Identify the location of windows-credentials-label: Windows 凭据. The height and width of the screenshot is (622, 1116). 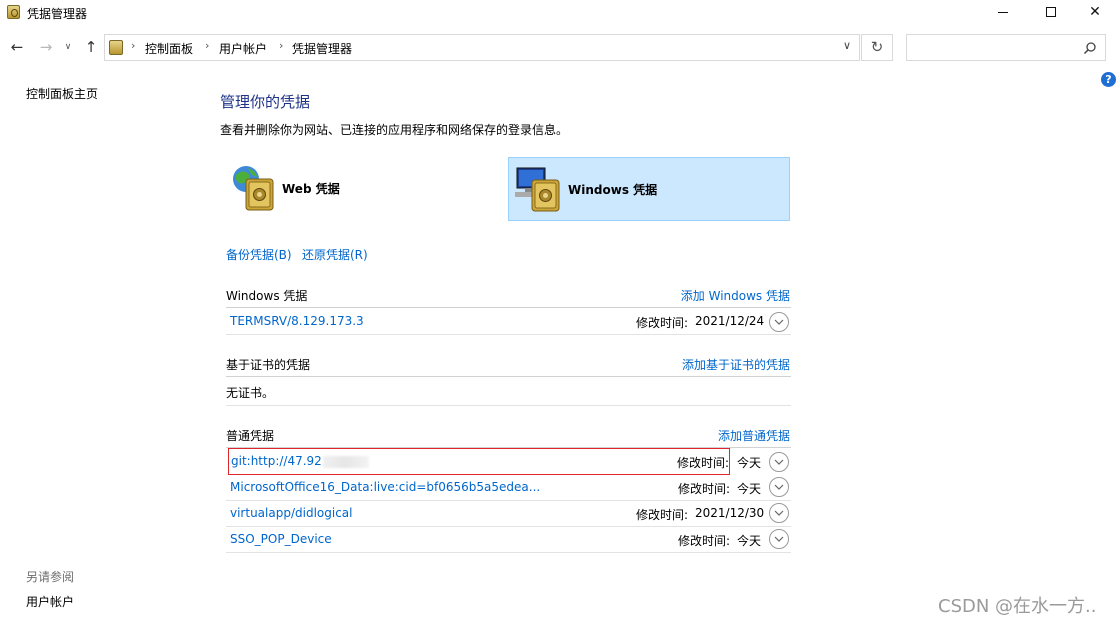
(613, 190).